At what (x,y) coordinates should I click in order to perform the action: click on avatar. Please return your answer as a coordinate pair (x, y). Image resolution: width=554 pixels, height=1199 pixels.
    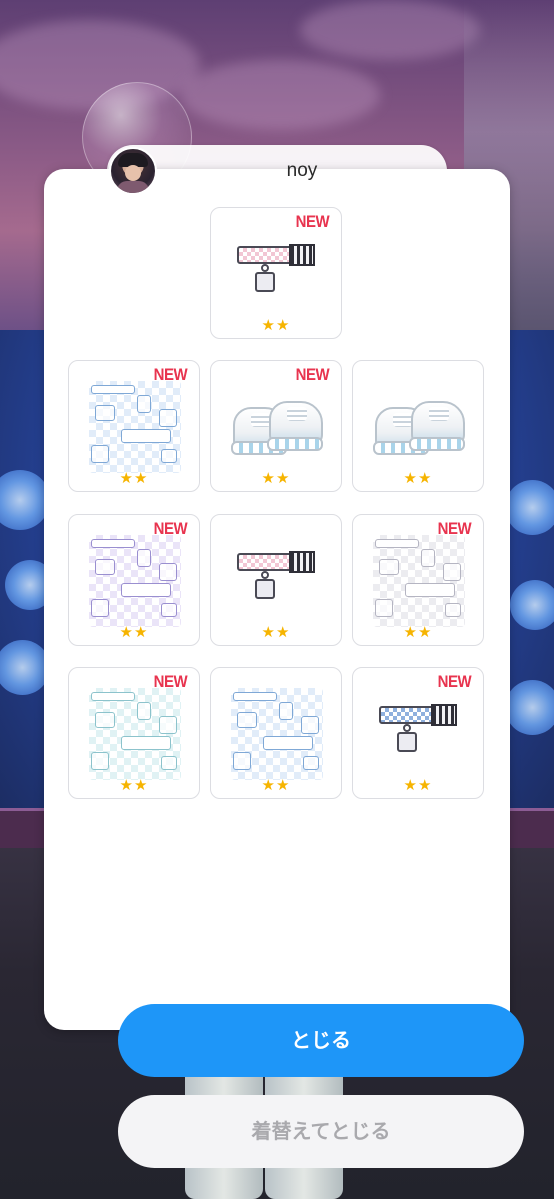
    Looking at the image, I should click on (133, 171).